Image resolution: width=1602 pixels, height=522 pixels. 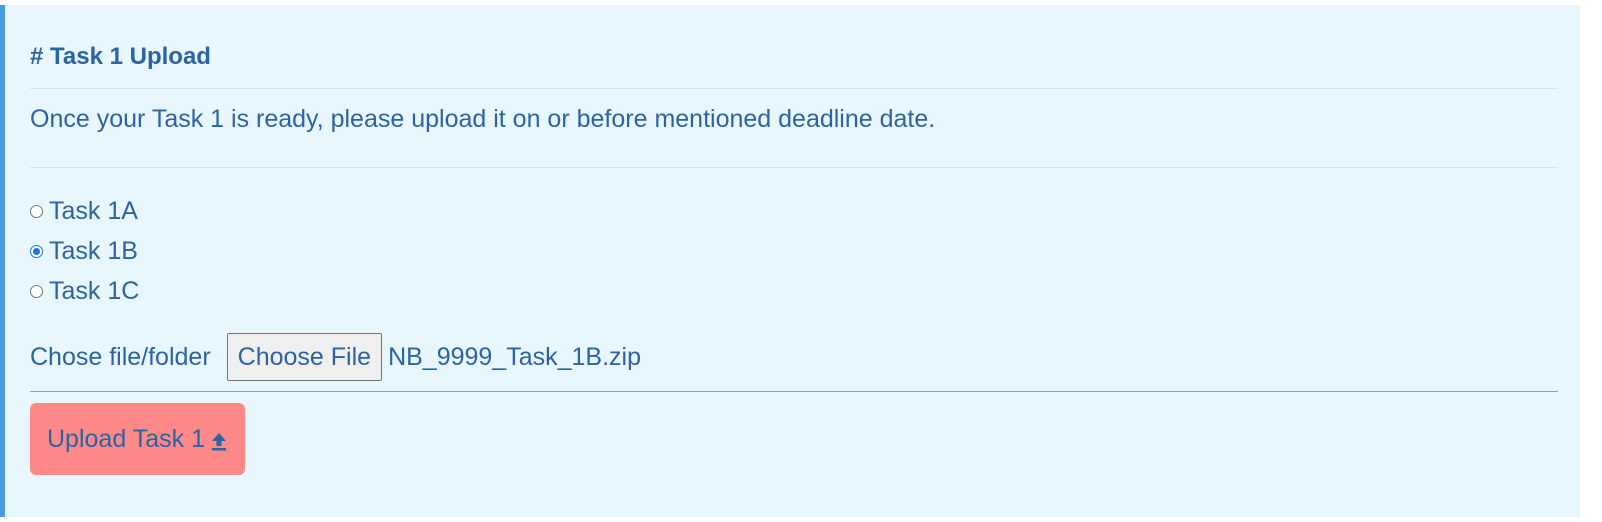 What do you see at coordinates (126, 438) in the screenshot?
I see `upload-button-label: Upload Task 1` at bounding box center [126, 438].